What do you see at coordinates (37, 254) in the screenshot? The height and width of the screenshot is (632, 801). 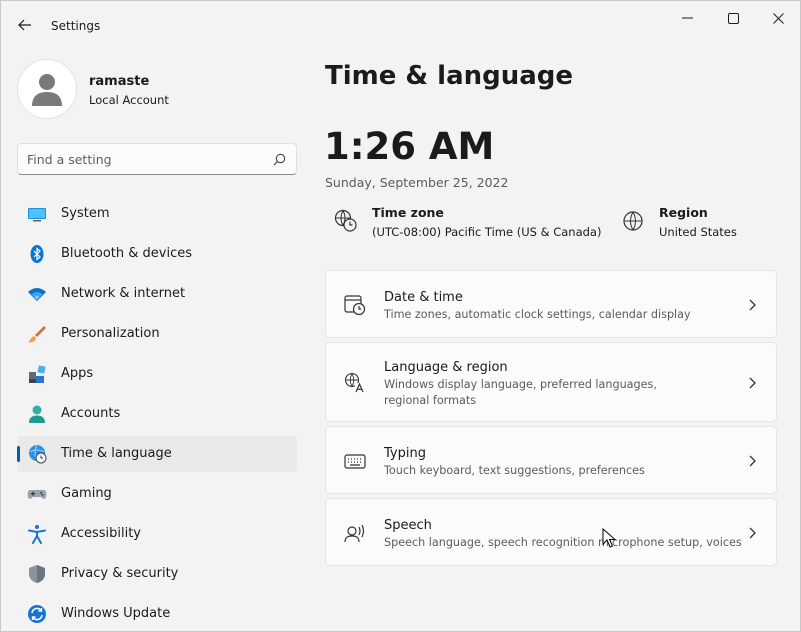 I see `bluetooth-icon` at bounding box center [37, 254].